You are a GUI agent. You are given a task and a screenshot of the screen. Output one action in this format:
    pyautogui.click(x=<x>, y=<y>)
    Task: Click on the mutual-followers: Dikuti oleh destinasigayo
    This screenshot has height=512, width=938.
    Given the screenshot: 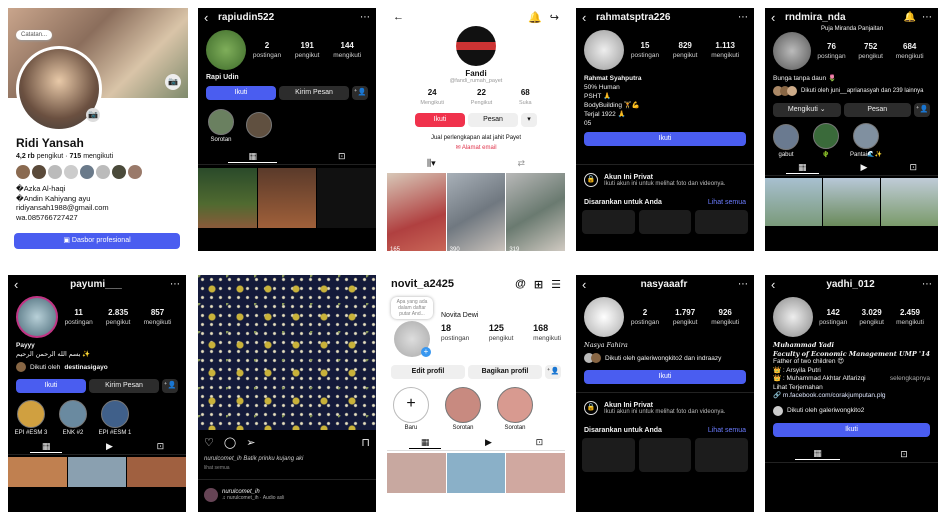 What is the action you would take?
    pyautogui.click(x=97, y=367)
    